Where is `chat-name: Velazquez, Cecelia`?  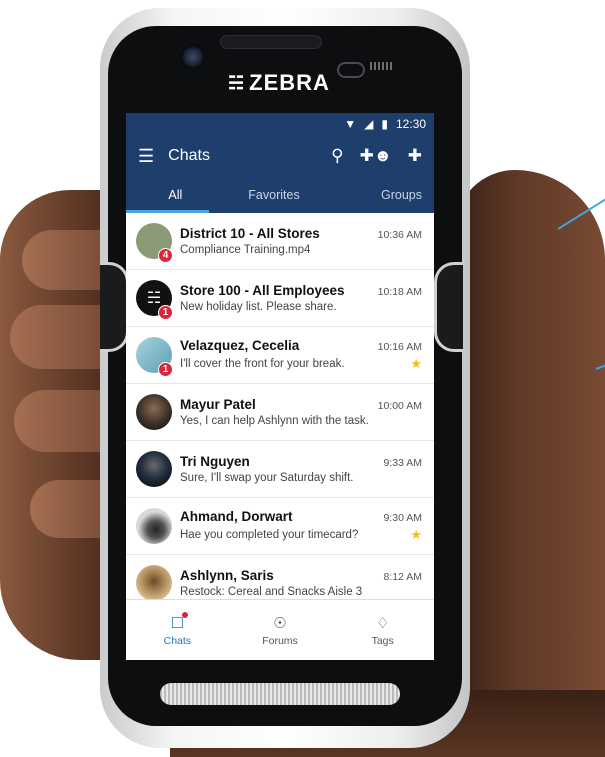 chat-name: Velazquez, Cecelia is located at coordinates (240, 345).